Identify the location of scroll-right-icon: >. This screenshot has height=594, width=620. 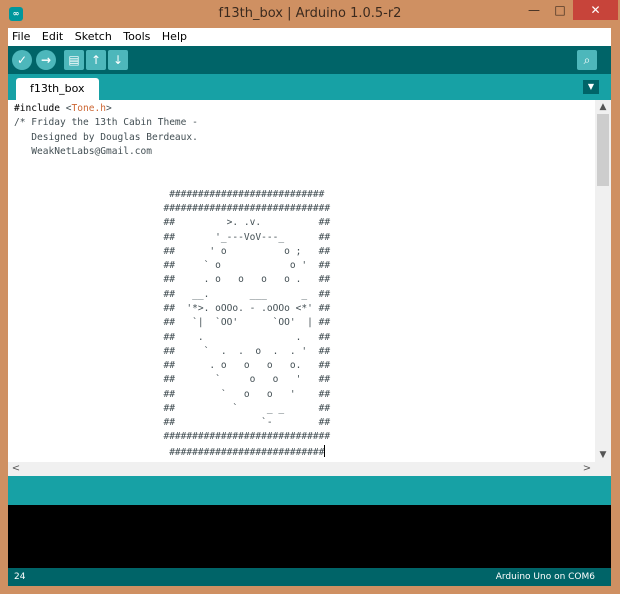
(587, 469).